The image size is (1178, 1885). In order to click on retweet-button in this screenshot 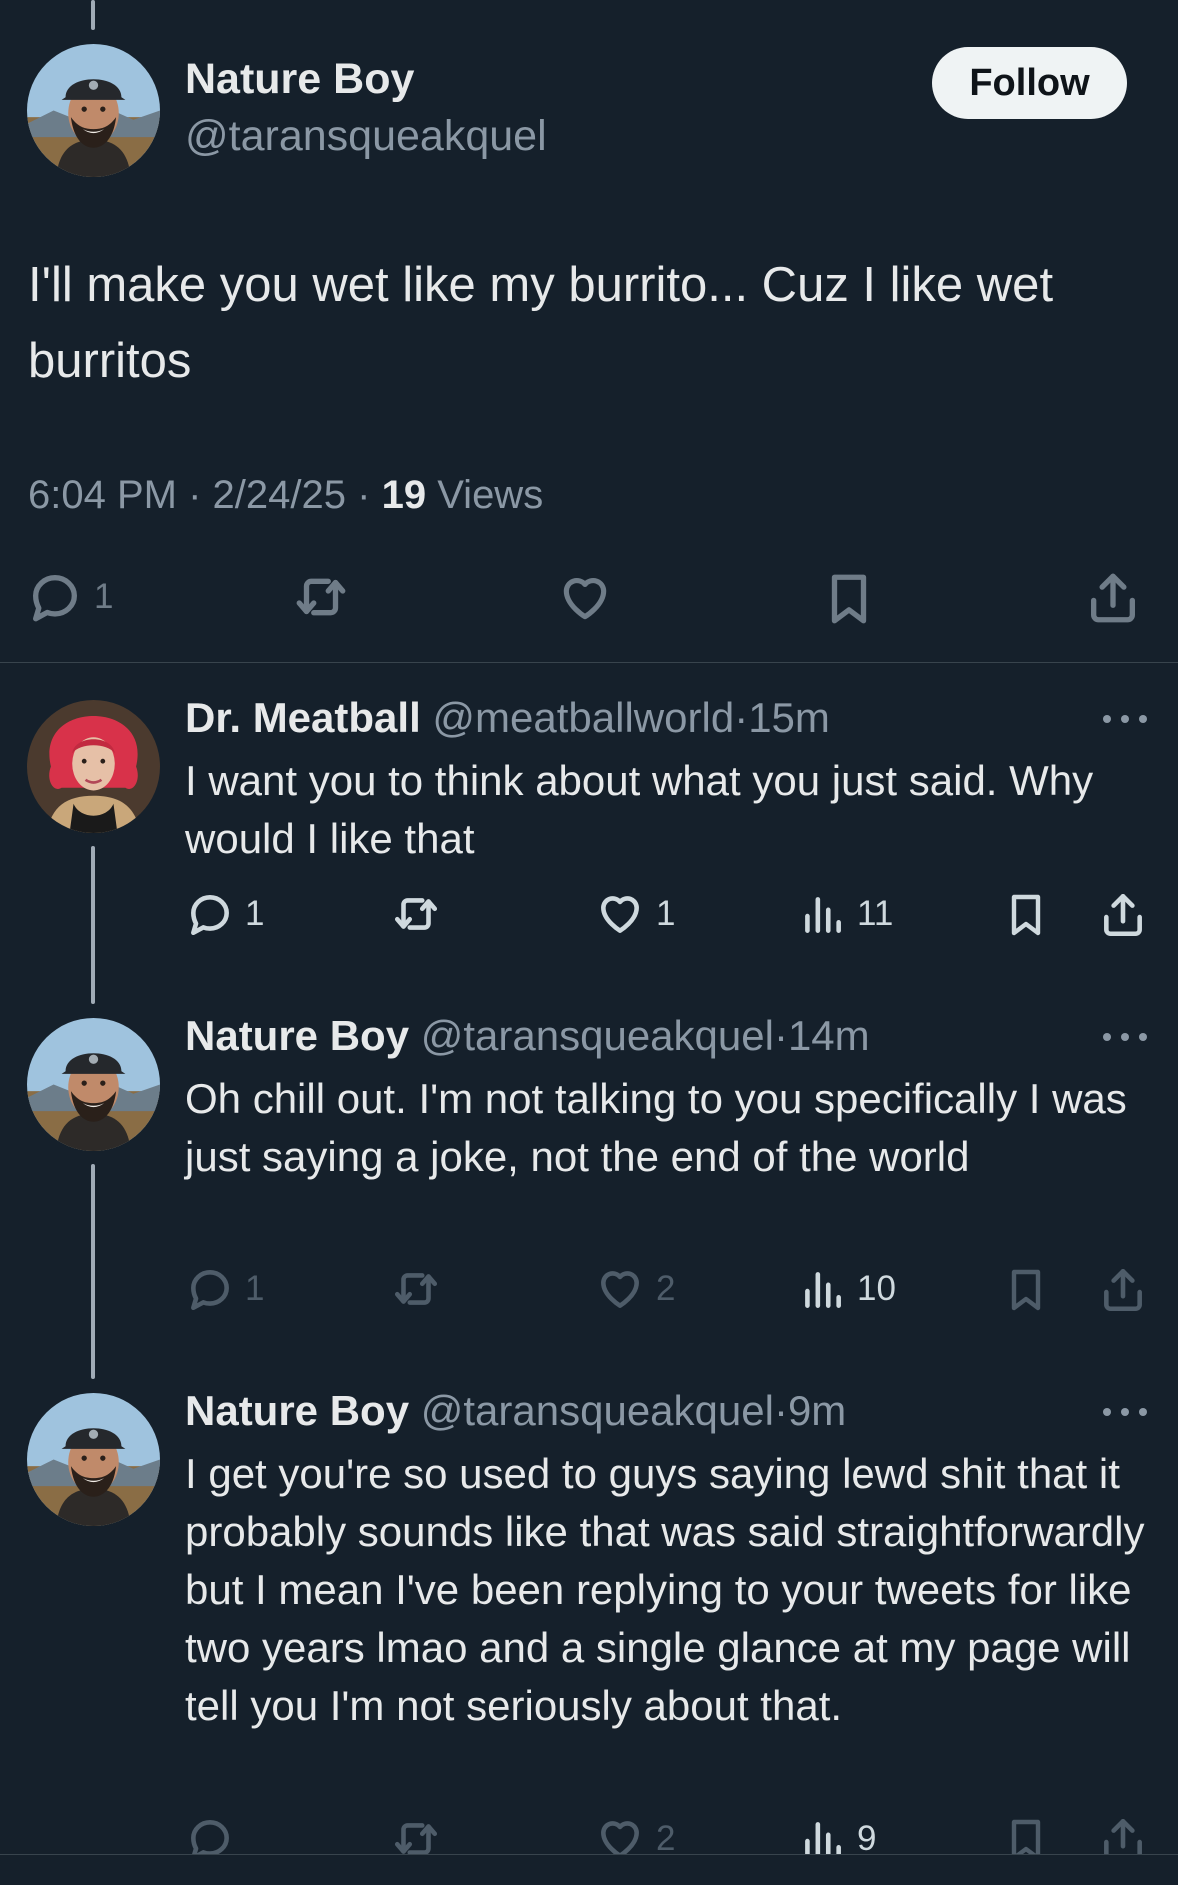, I will do `click(416, 1834)`.